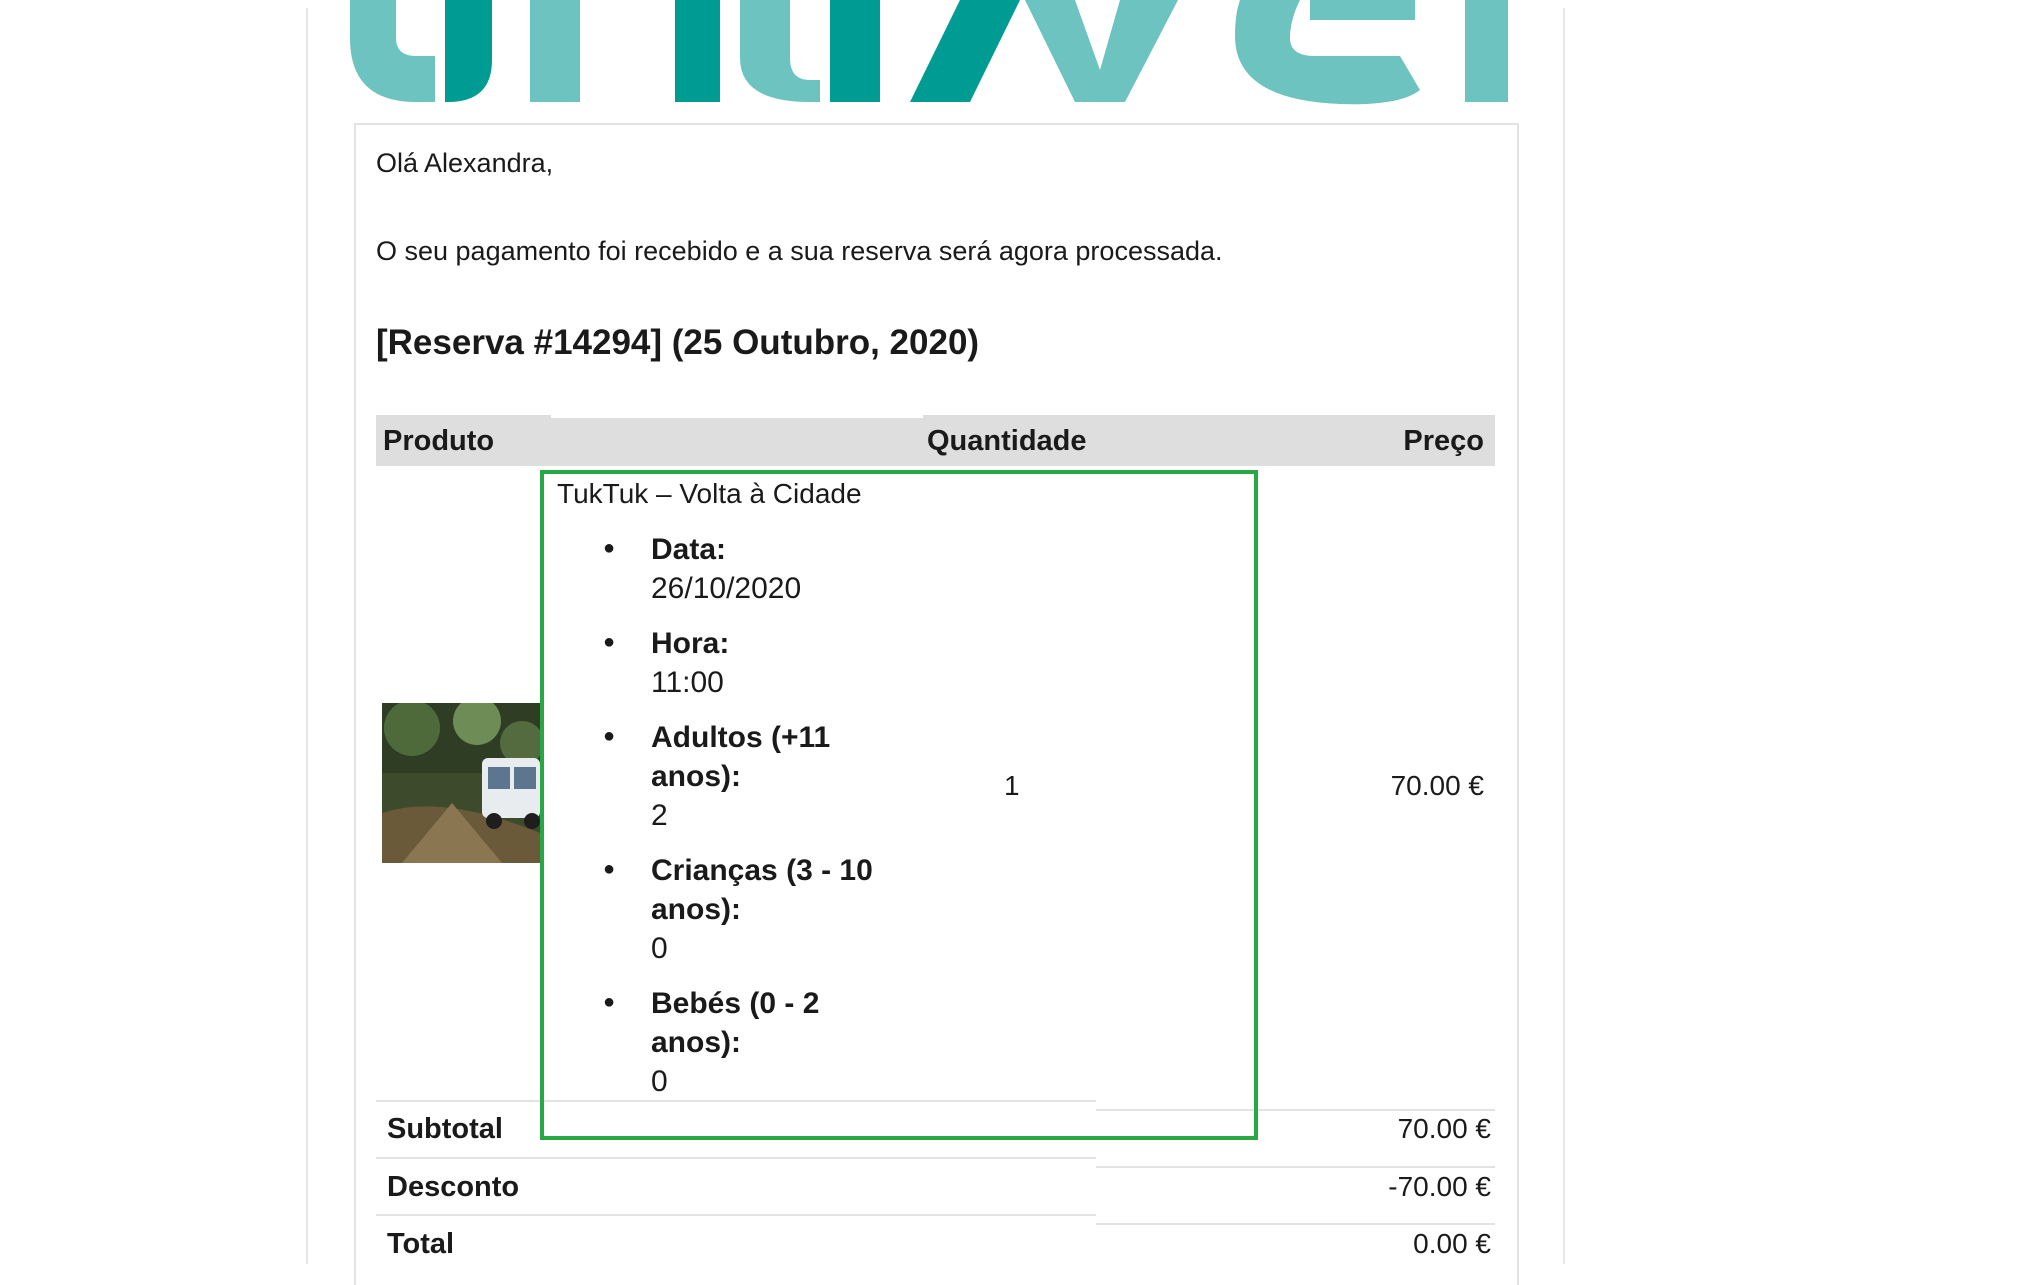  I want to click on table-header-bg, so click(737, 442).